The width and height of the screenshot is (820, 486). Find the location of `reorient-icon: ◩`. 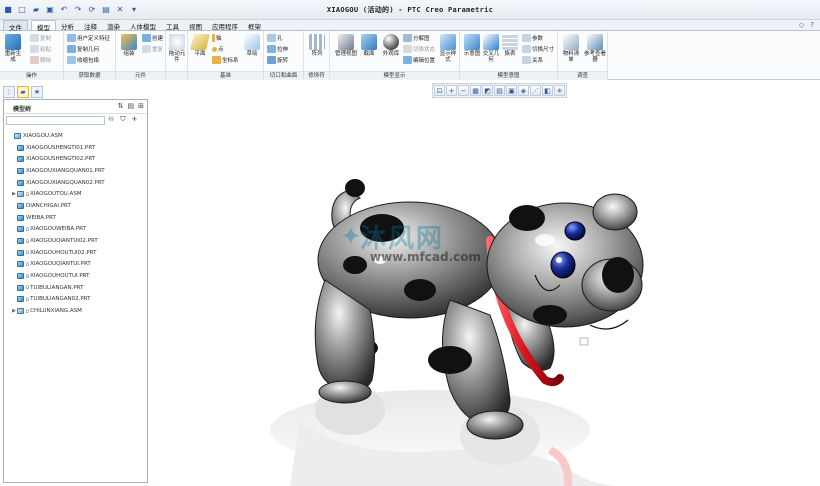

reorient-icon: ◩ is located at coordinates (487, 90).